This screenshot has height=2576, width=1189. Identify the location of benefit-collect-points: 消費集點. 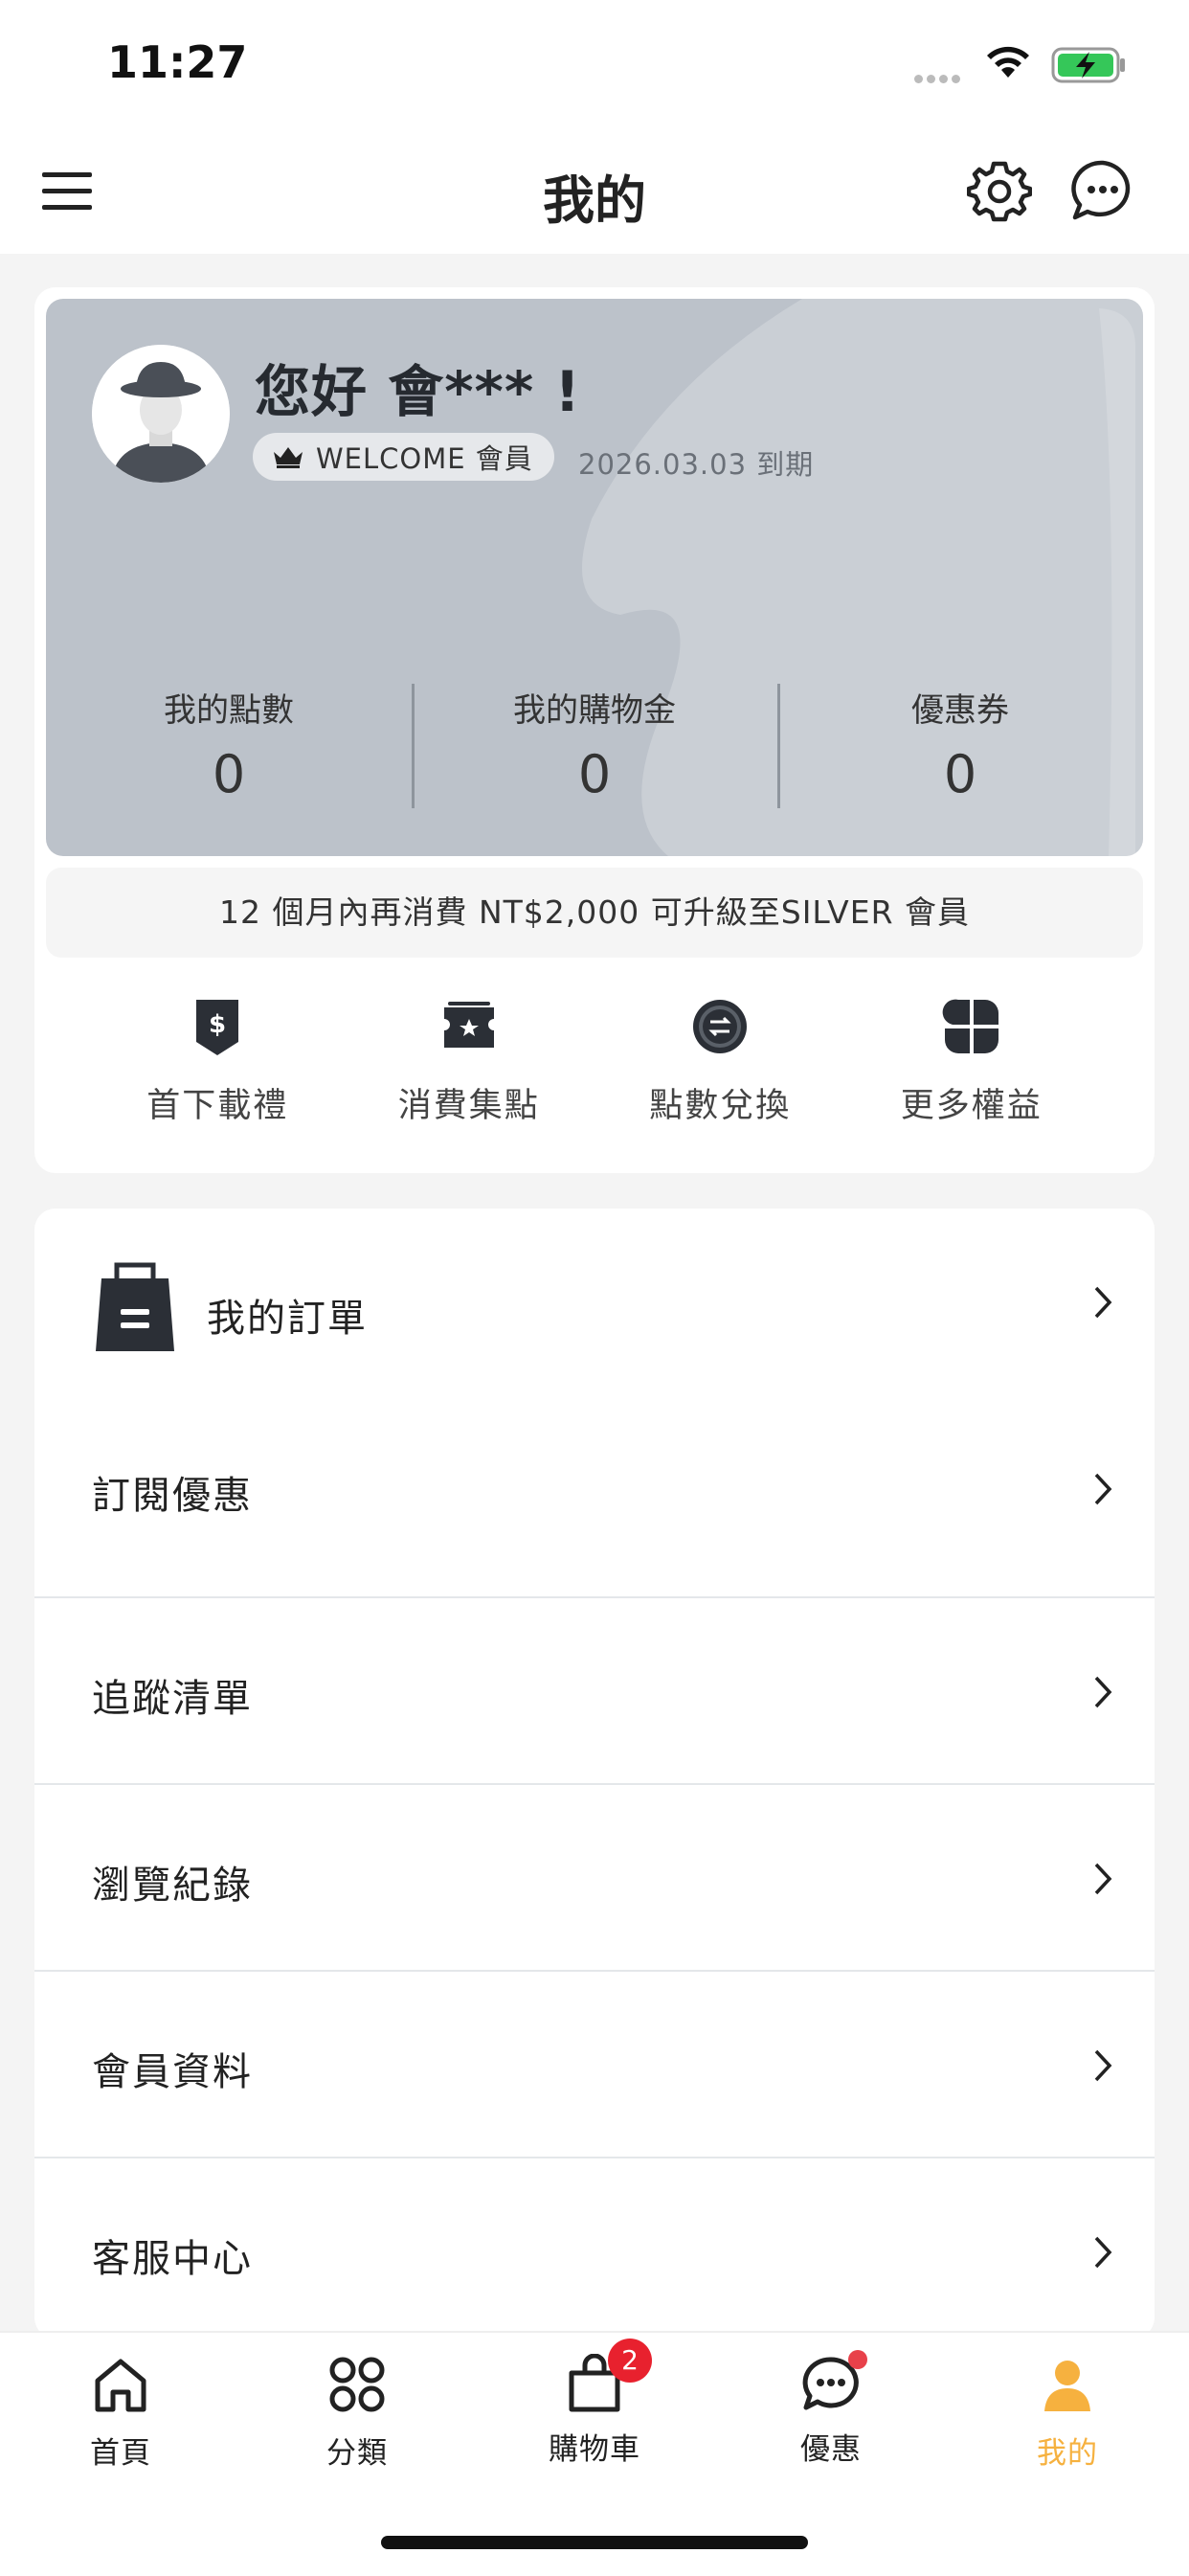
(469, 1068).